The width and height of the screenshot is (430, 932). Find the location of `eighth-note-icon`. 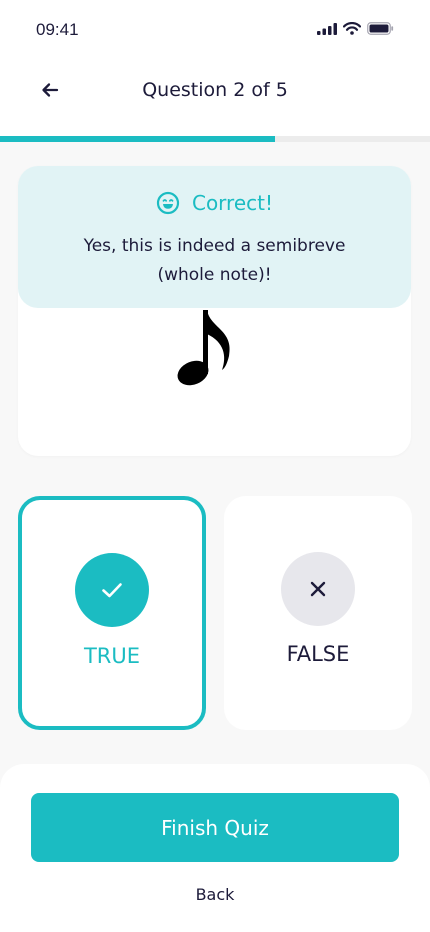

eighth-note-icon is located at coordinates (203, 348).